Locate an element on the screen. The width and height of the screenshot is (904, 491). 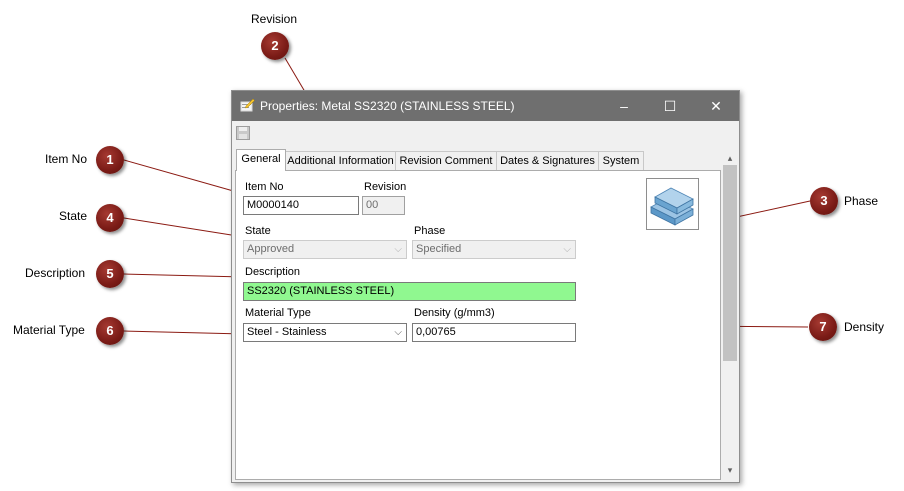
callout-badge-1: 1 is located at coordinates (110, 160).